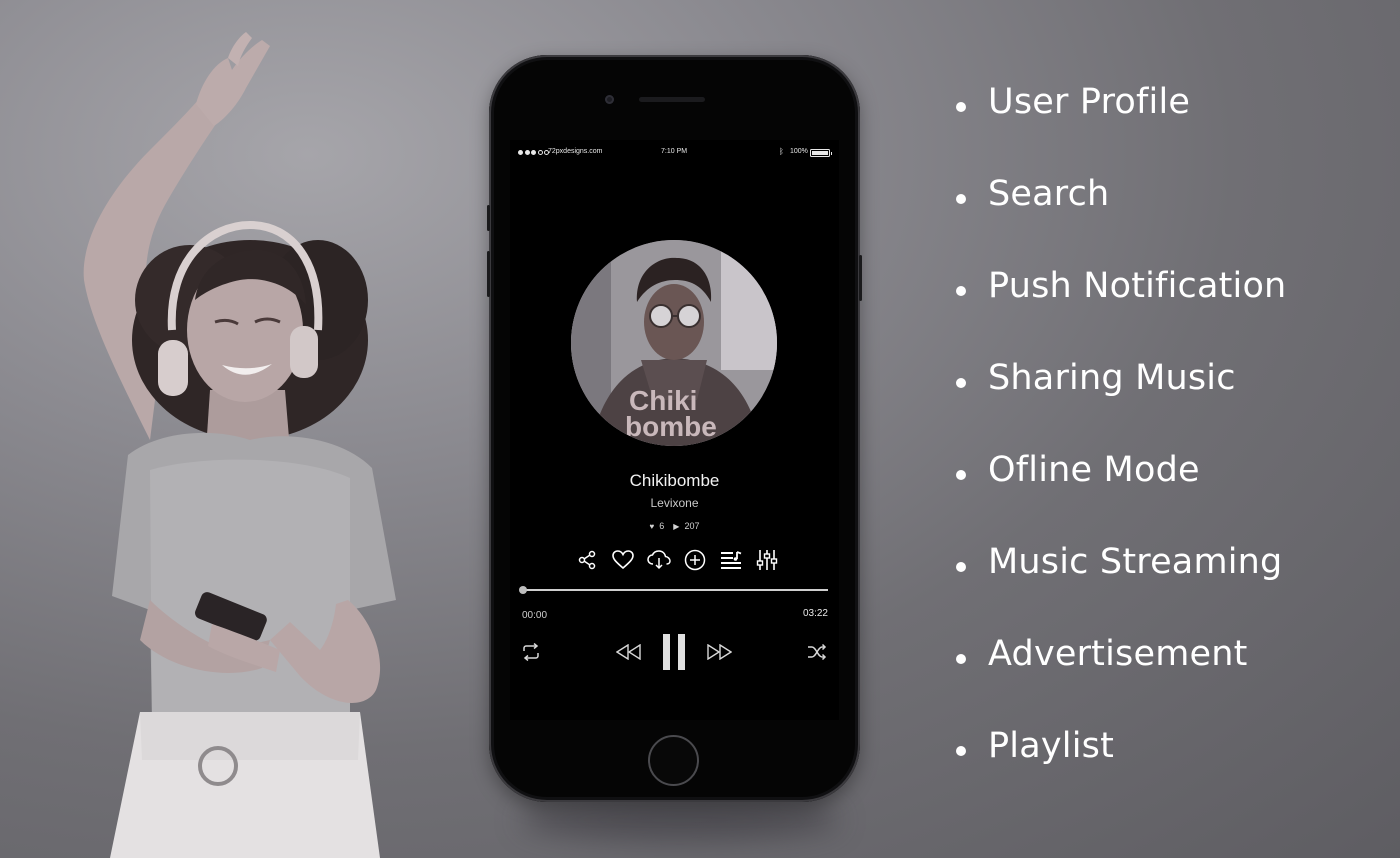 This screenshot has width=1400, height=858. I want to click on rewind-icon, so click(629, 652).